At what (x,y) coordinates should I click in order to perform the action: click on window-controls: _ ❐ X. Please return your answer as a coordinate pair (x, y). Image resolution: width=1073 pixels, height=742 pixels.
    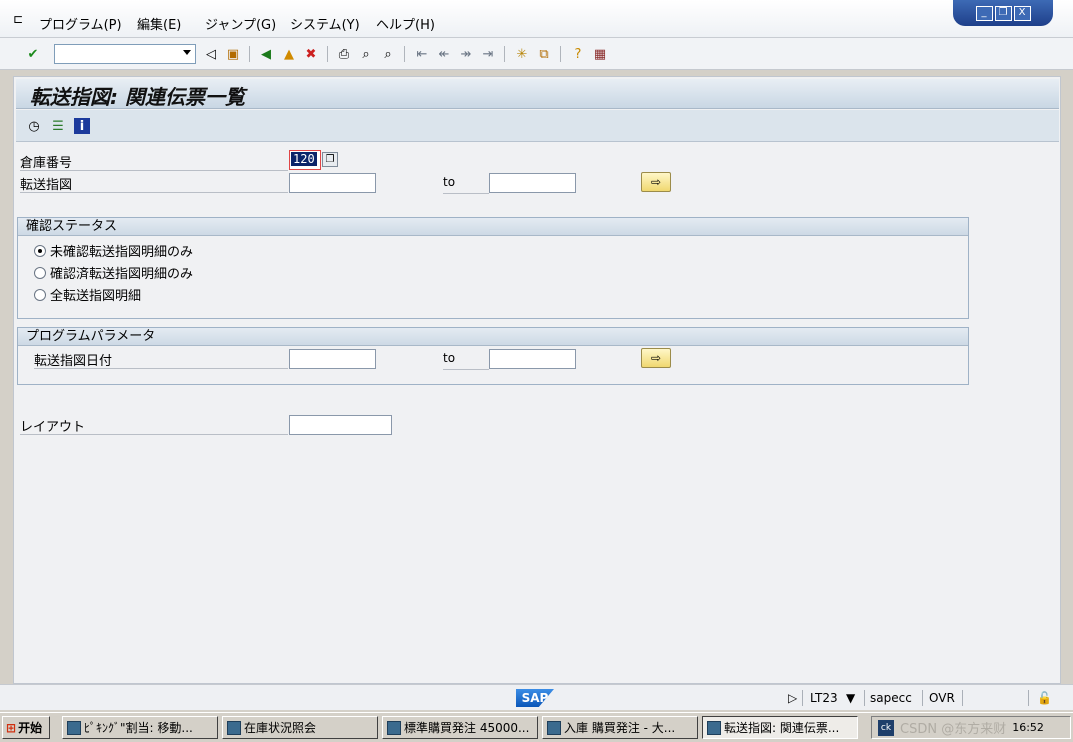
    Looking at the image, I should click on (1003, 13).